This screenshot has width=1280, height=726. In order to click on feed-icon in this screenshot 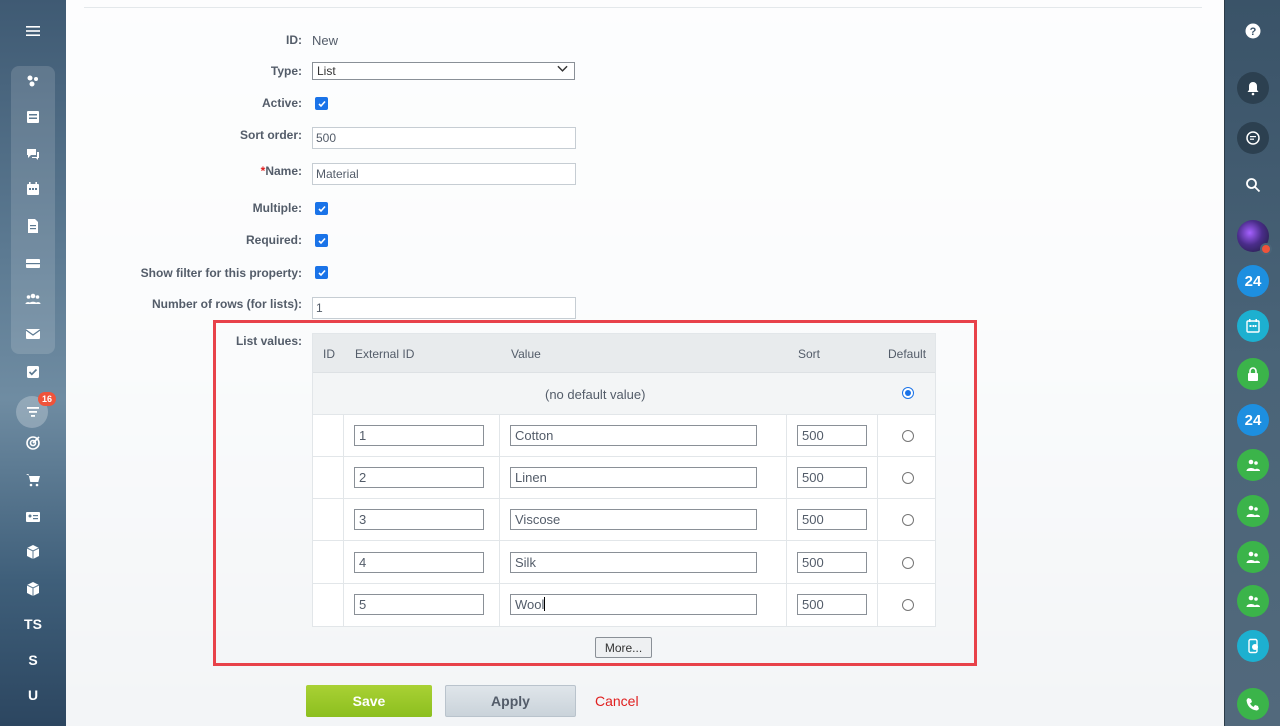, I will do `click(33, 81)`.